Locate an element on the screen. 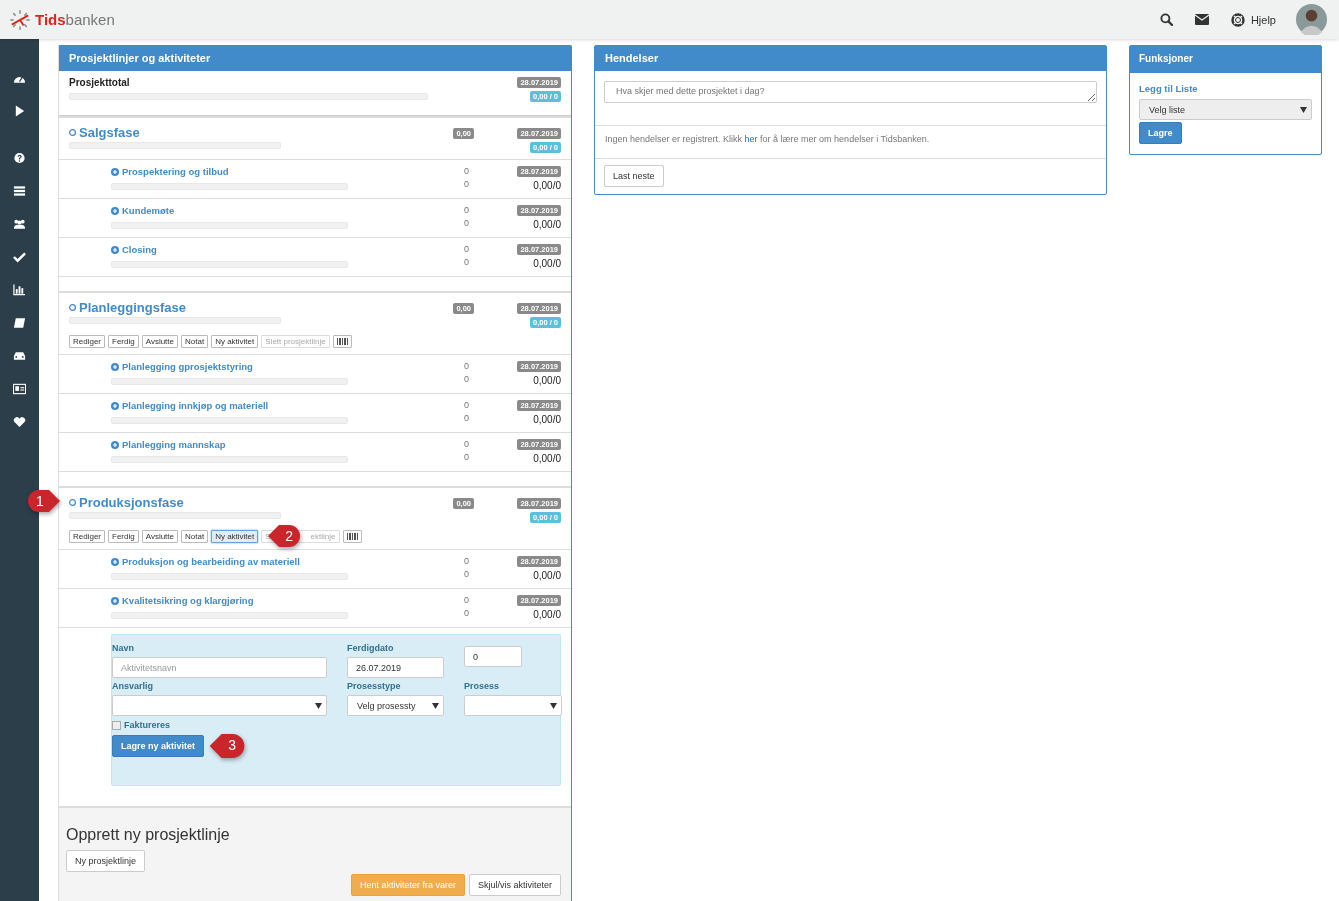  invoice-checkbox is located at coordinates (116, 725).